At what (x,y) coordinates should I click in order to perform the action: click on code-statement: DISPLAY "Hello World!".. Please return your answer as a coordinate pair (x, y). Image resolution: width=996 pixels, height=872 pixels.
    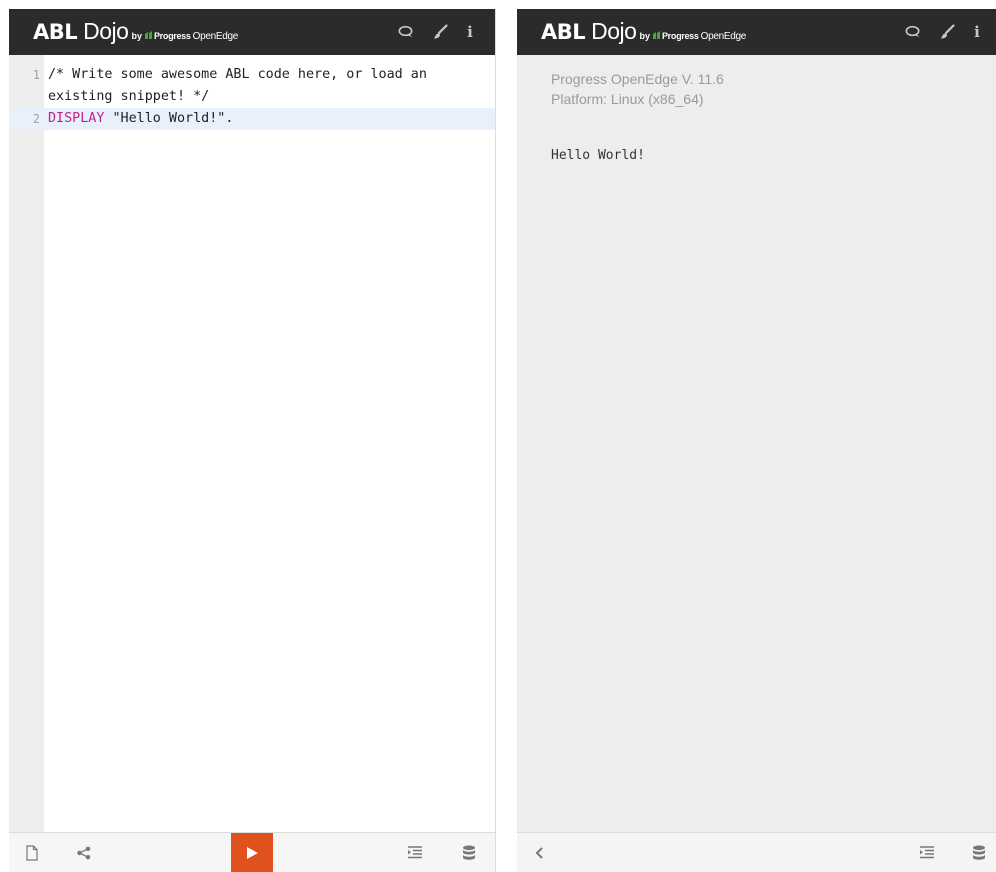
    Looking at the image, I should click on (259, 119).